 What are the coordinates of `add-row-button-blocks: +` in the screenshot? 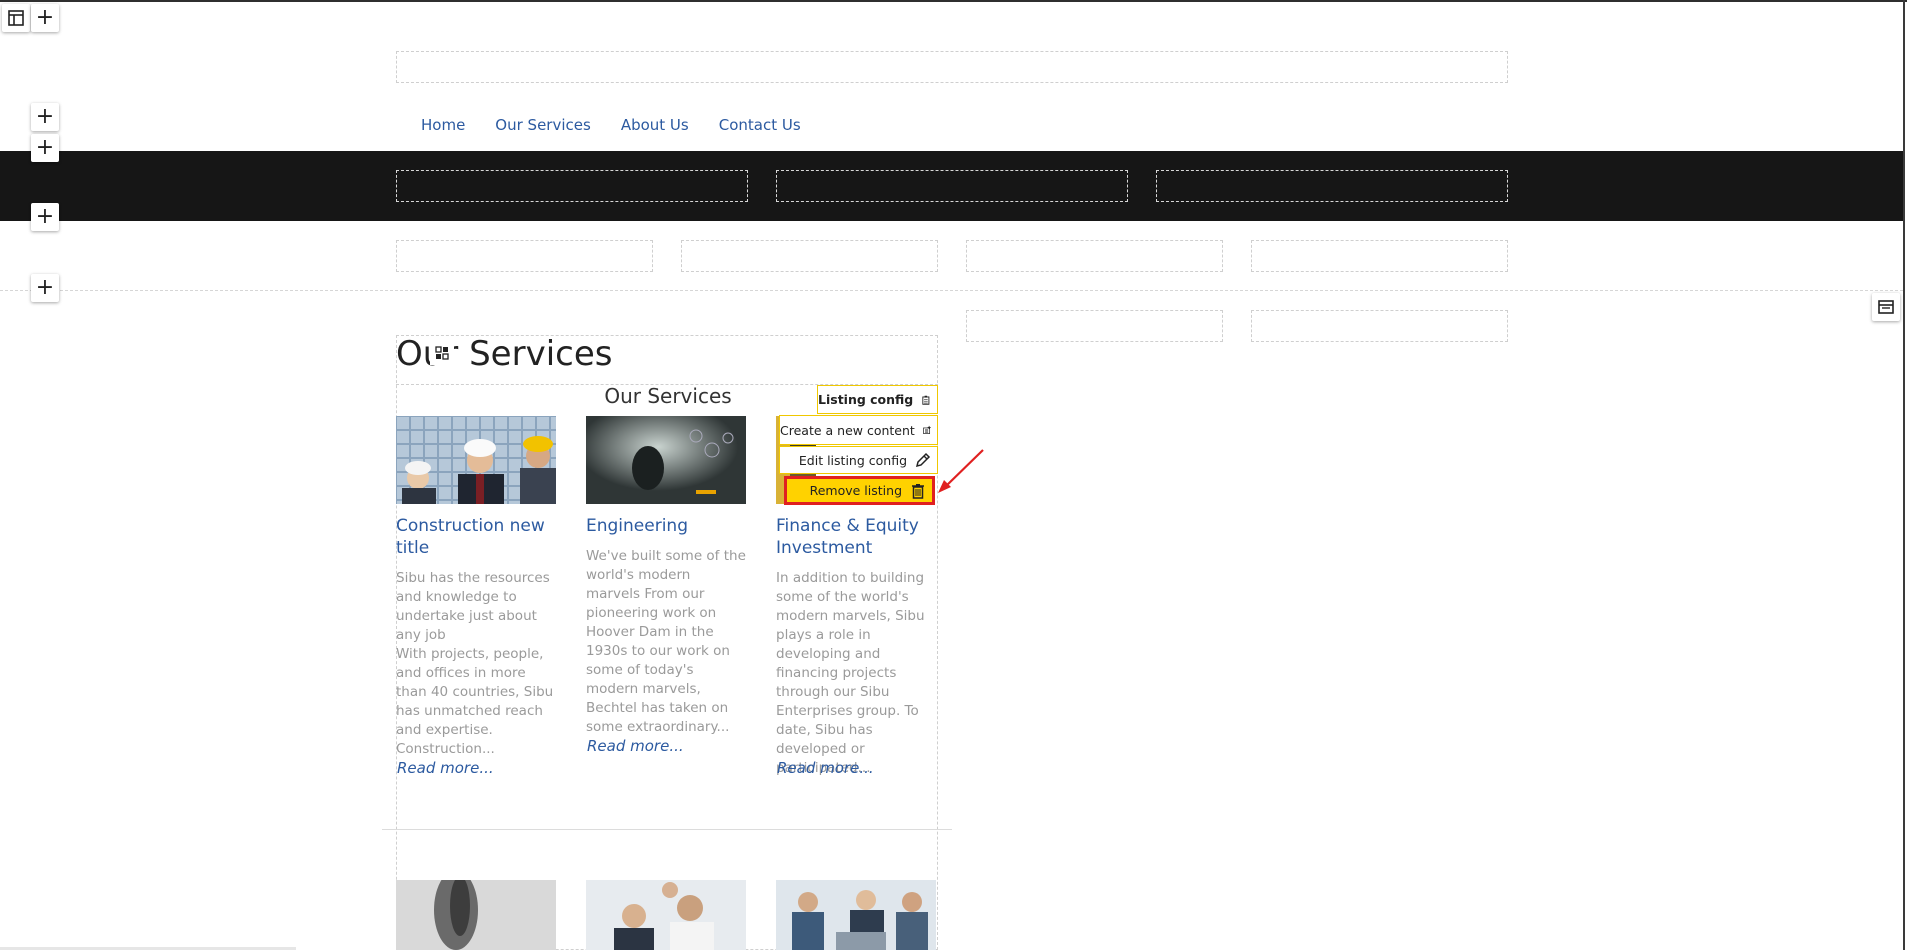 It's located at (45, 217).